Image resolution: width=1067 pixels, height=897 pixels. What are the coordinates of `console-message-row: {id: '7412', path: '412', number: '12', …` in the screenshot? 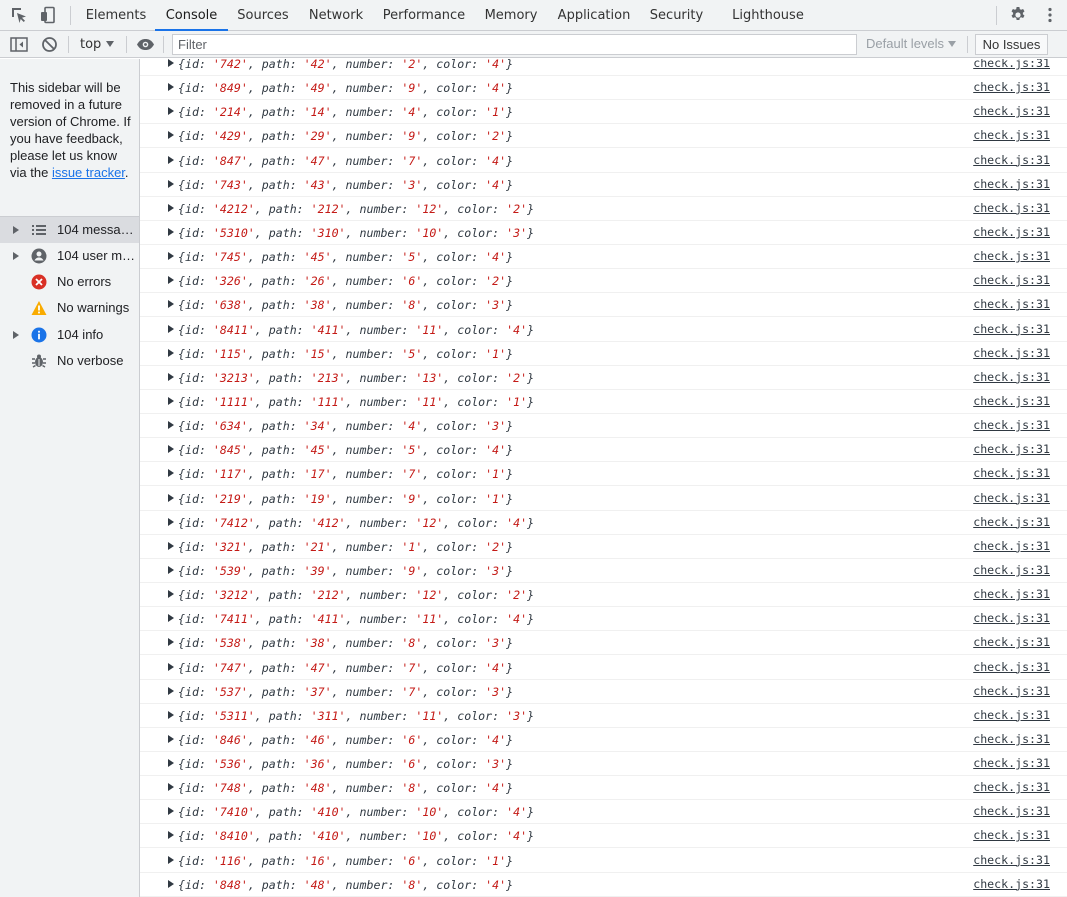 It's located at (603, 523).